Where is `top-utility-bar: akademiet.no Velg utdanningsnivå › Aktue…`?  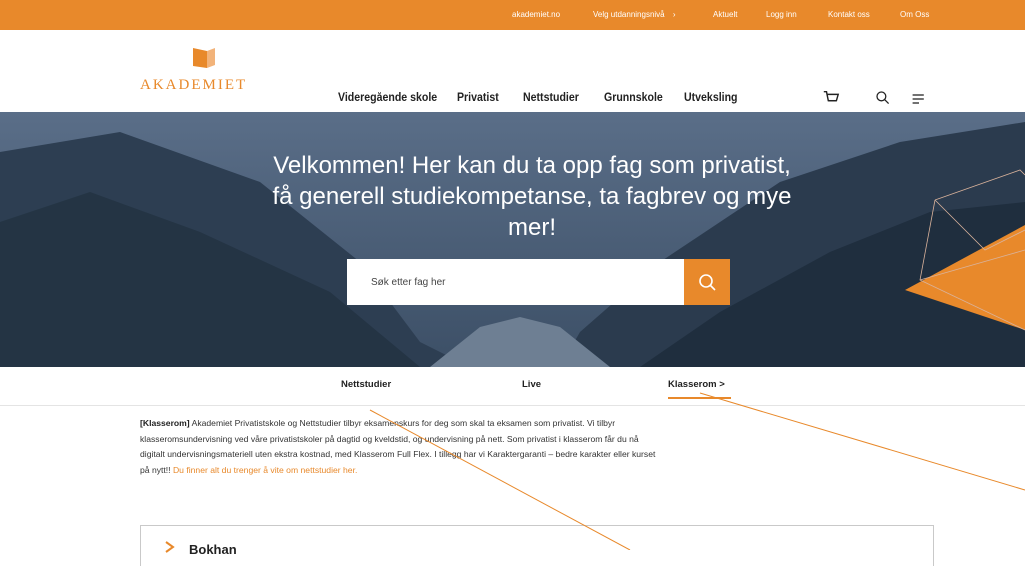
top-utility-bar: akademiet.no Velg utdanningsnivå › Aktue… is located at coordinates (512, 15).